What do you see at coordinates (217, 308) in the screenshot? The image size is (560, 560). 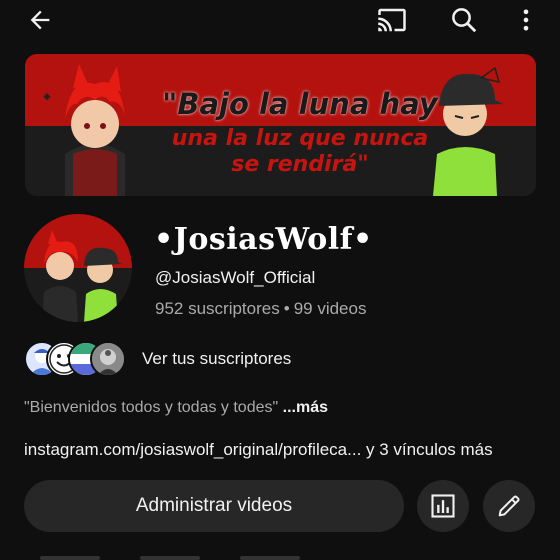 I see `subscriber-count: 952 suscriptores` at bounding box center [217, 308].